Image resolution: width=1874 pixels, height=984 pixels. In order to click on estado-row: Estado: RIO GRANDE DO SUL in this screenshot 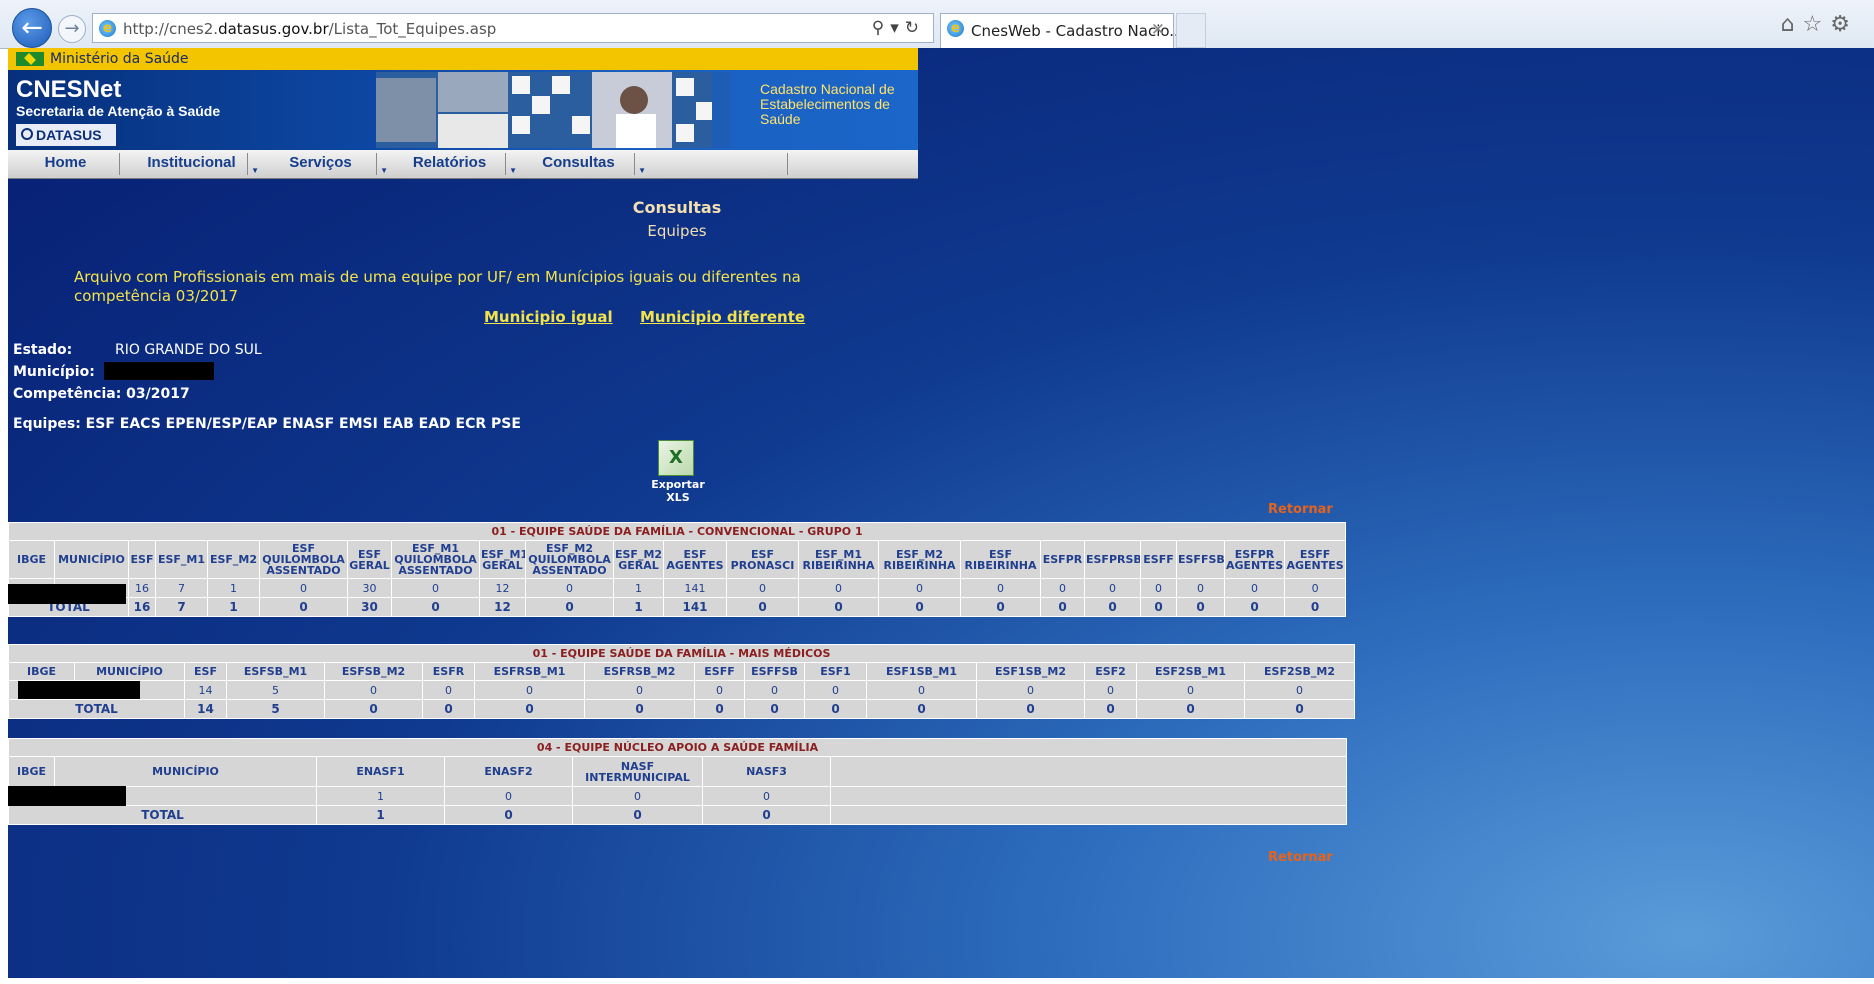, I will do `click(137, 350)`.